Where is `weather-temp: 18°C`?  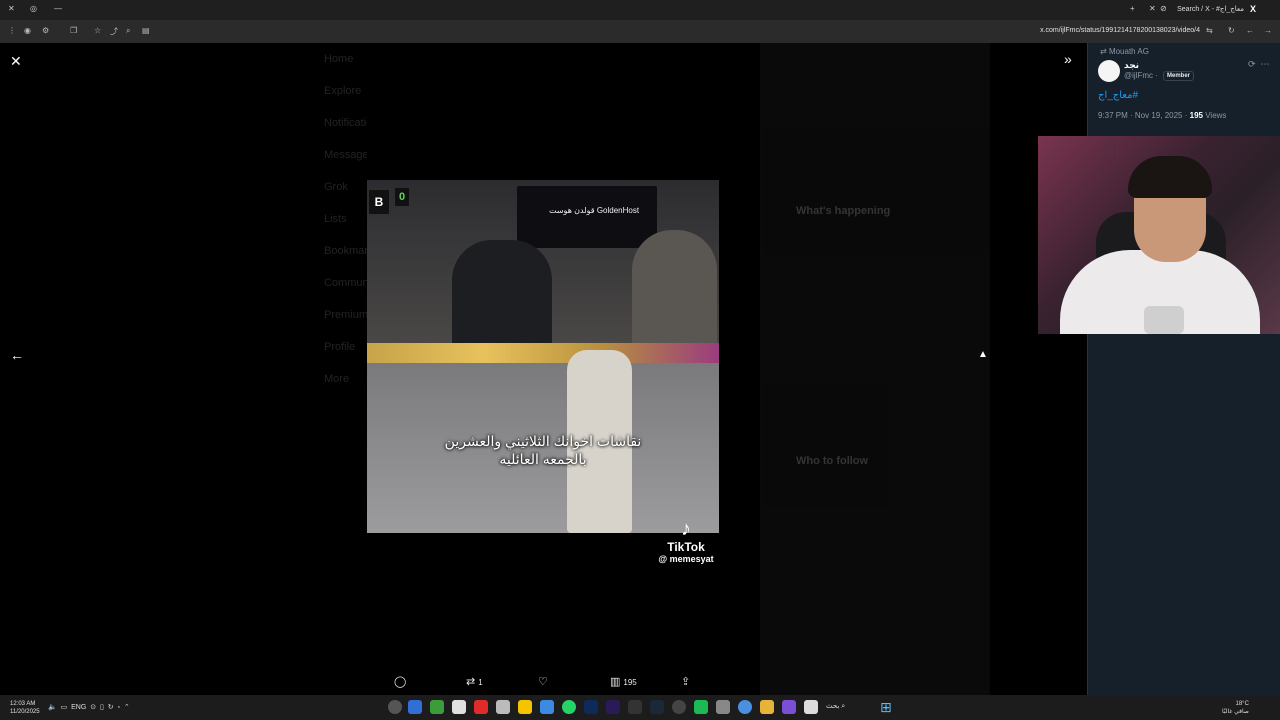
weather-temp: 18°C is located at coordinates (1242, 704).